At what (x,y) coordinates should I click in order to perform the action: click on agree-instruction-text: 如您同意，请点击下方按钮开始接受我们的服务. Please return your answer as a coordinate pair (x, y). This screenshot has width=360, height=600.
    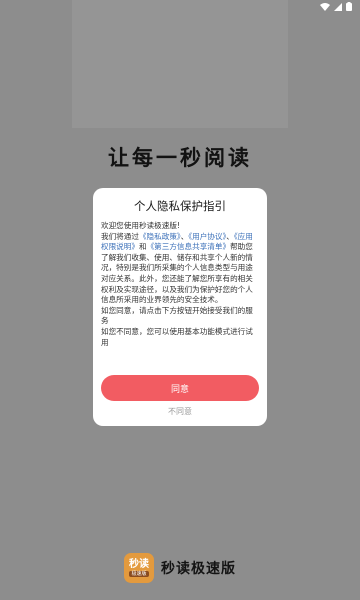
    Looking at the image, I should click on (177, 315).